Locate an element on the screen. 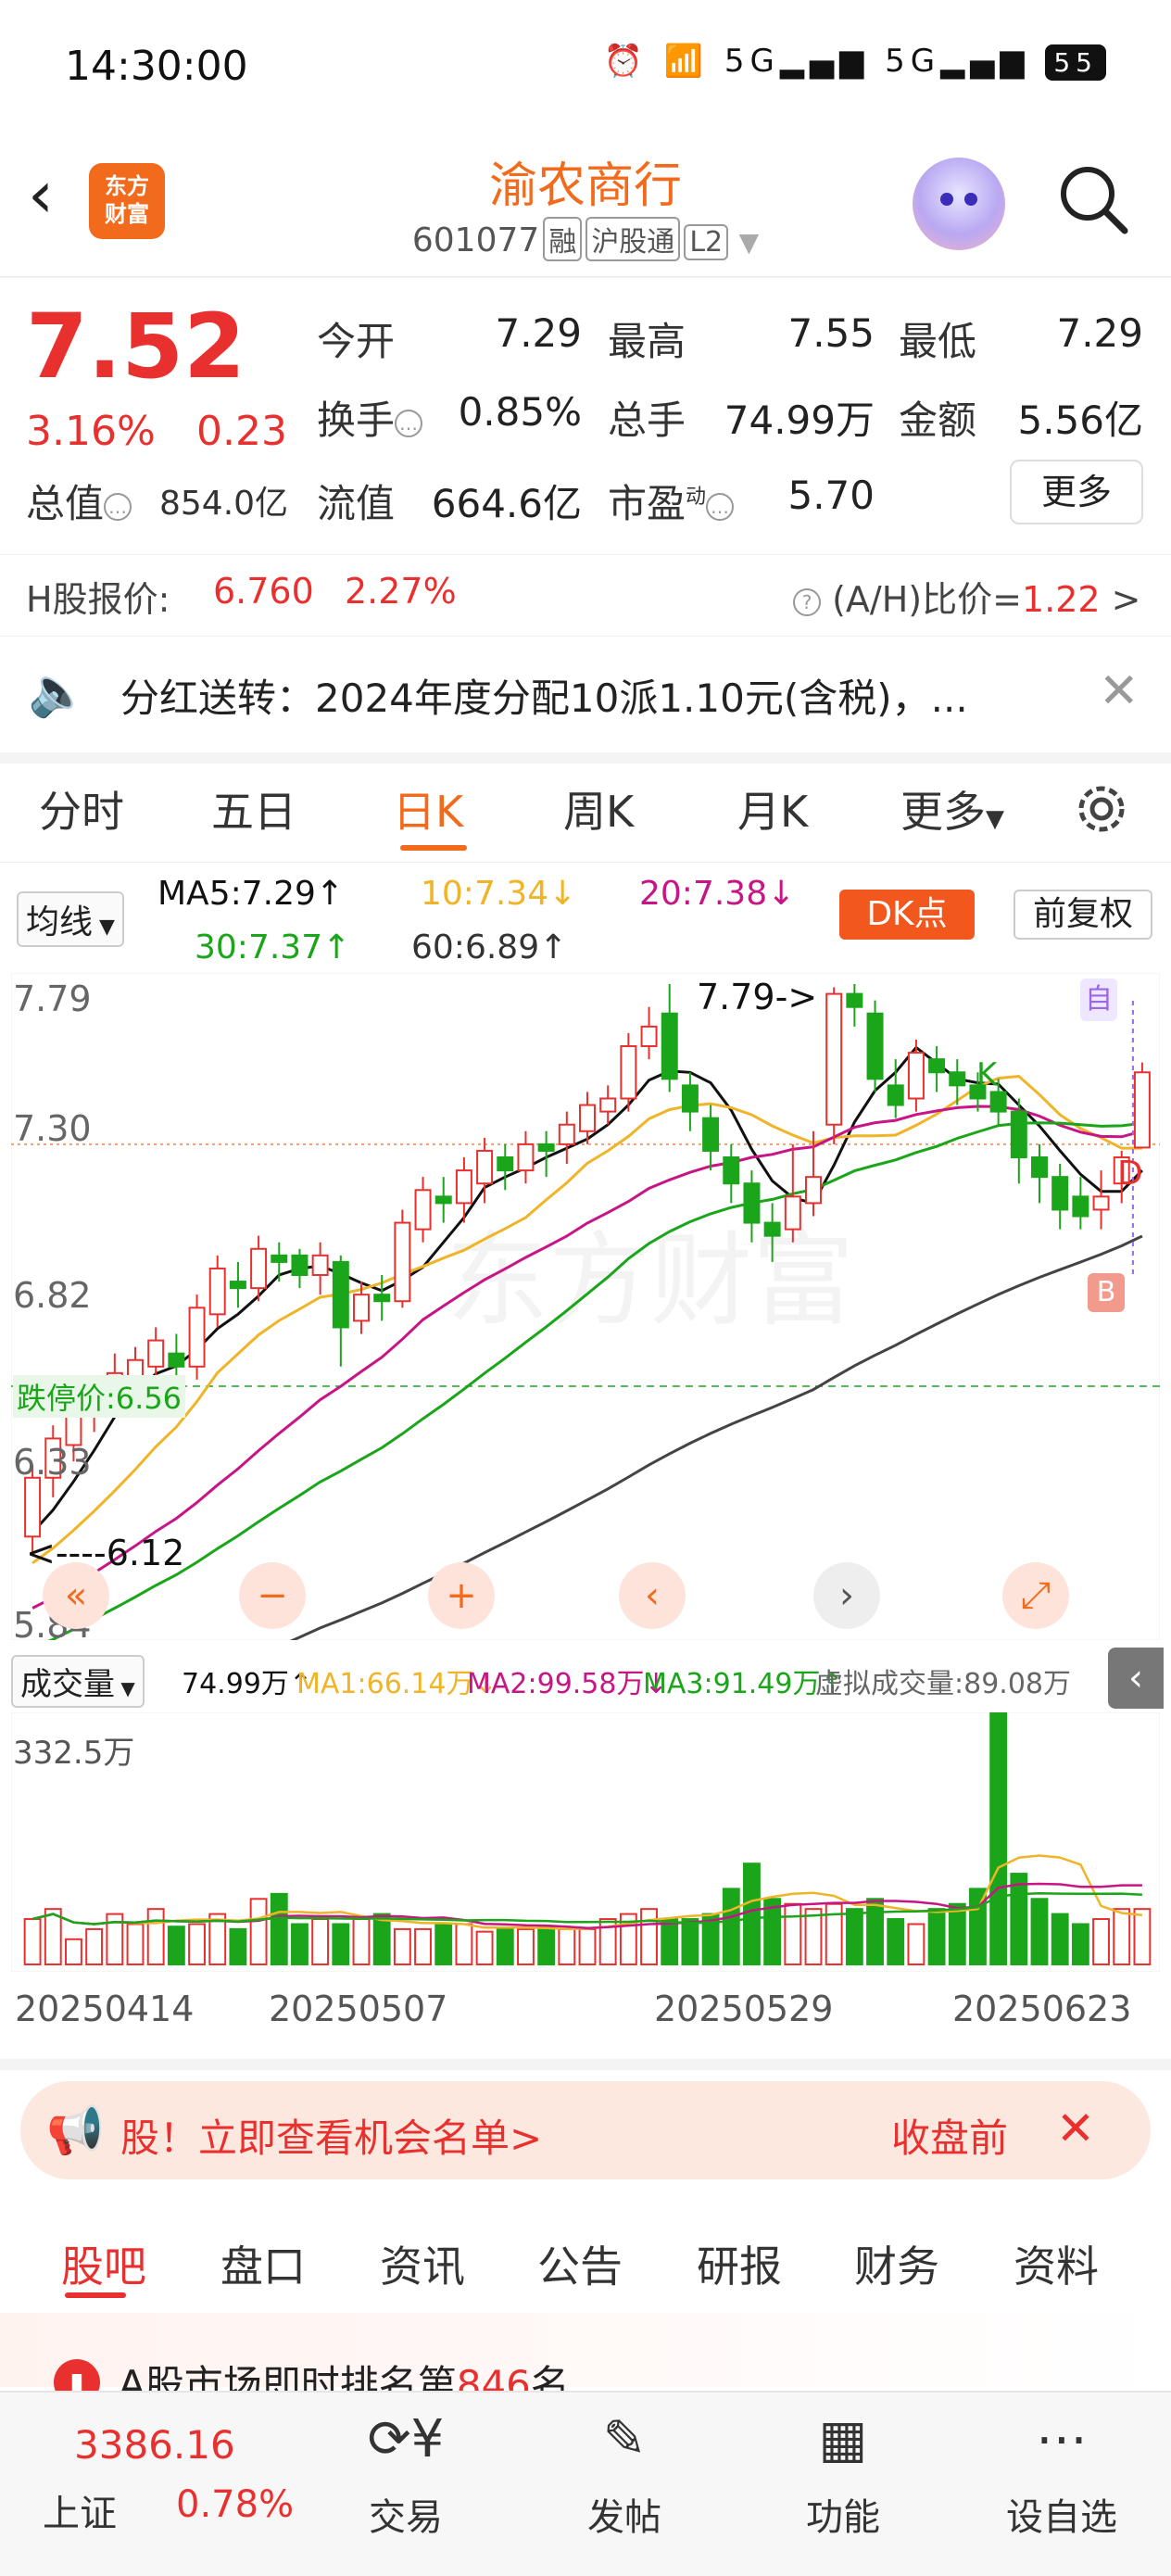 This screenshot has width=1171, height=2576. price-adjust-button: 前复权 is located at coordinates (1083, 915).